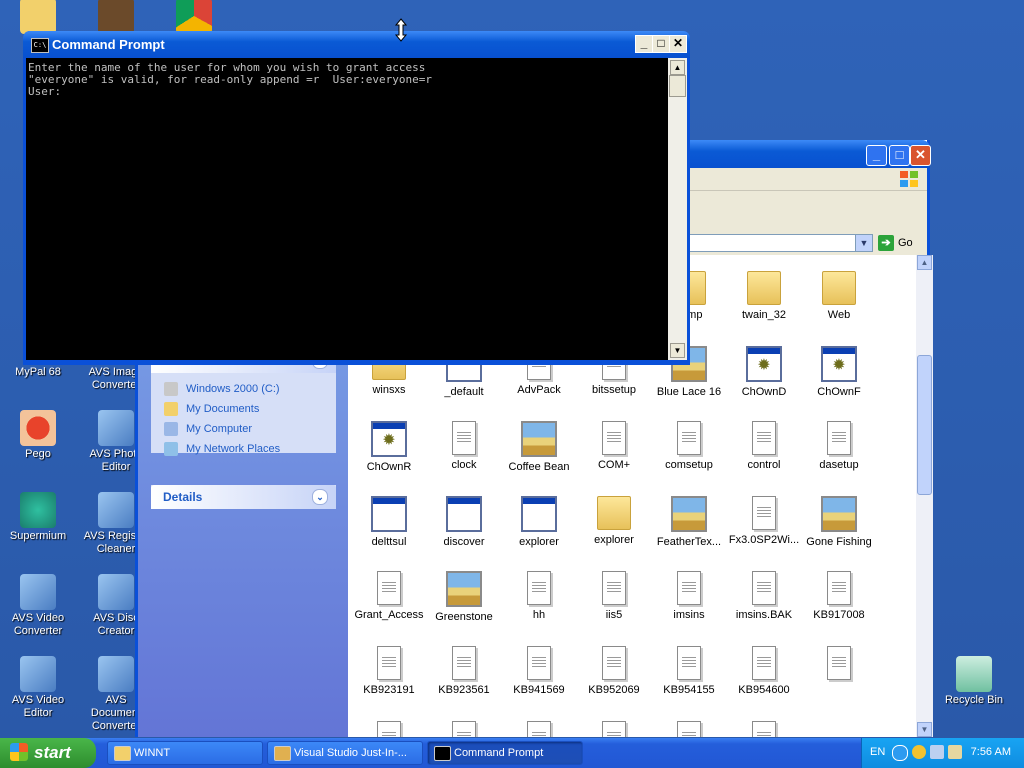 Image resolution: width=1024 pixels, height=768 pixels. I want to click on debugger-icon, so click(282, 753).